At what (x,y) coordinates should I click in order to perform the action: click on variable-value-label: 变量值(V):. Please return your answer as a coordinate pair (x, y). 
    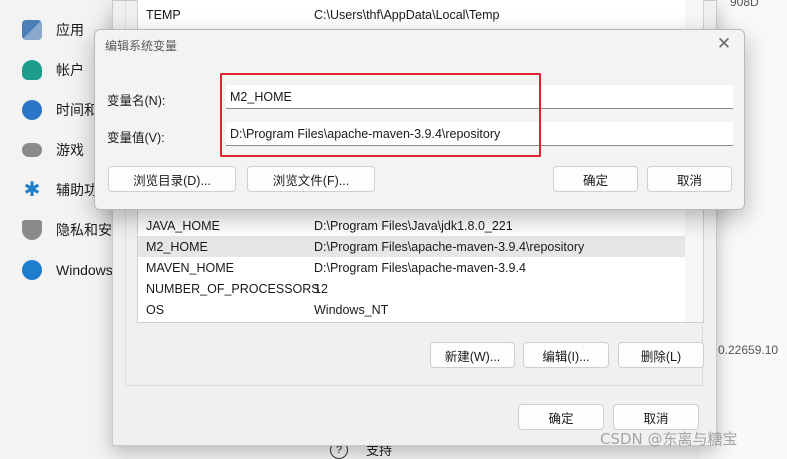
    Looking at the image, I should click on (136, 138).